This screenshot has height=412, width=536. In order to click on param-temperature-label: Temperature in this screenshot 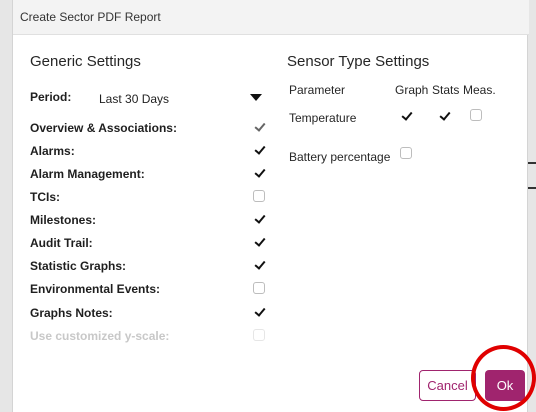, I will do `click(323, 118)`.